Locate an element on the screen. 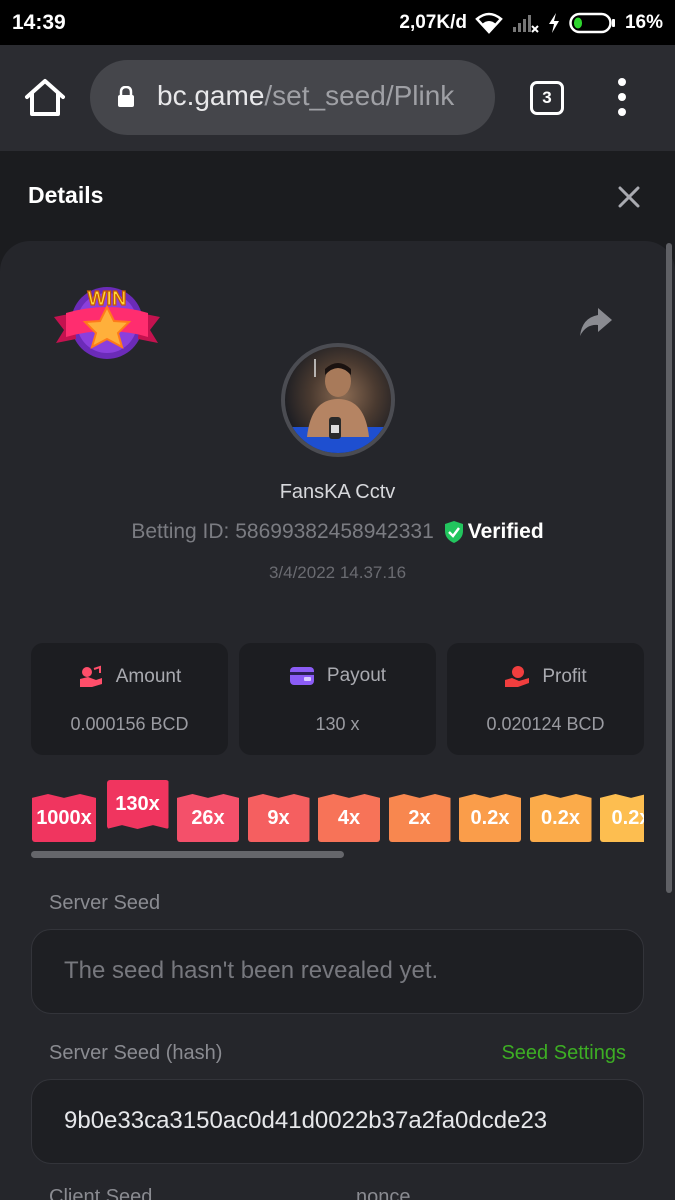 The width and height of the screenshot is (675, 1200). close-button is located at coordinates (629, 197).